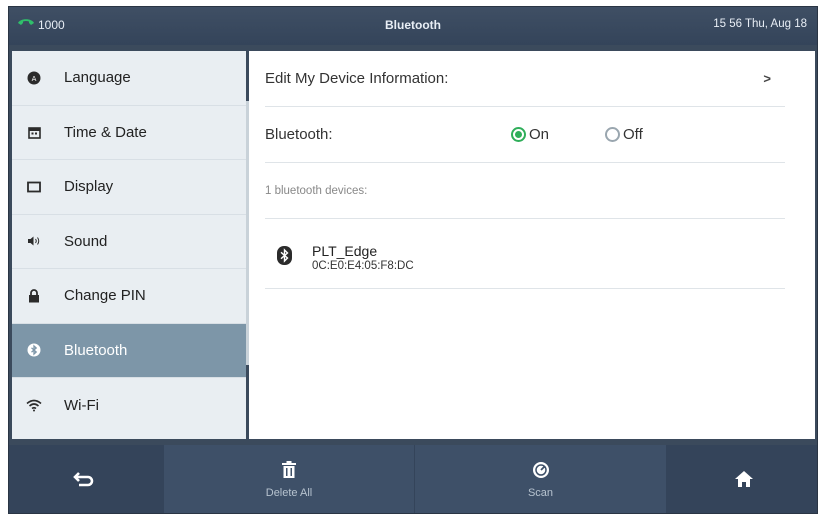 Image resolution: width=824 pixels, height=520 pixels. I want to click on edit-device-info-label: Edit My Device Information:, so click(357, 78).